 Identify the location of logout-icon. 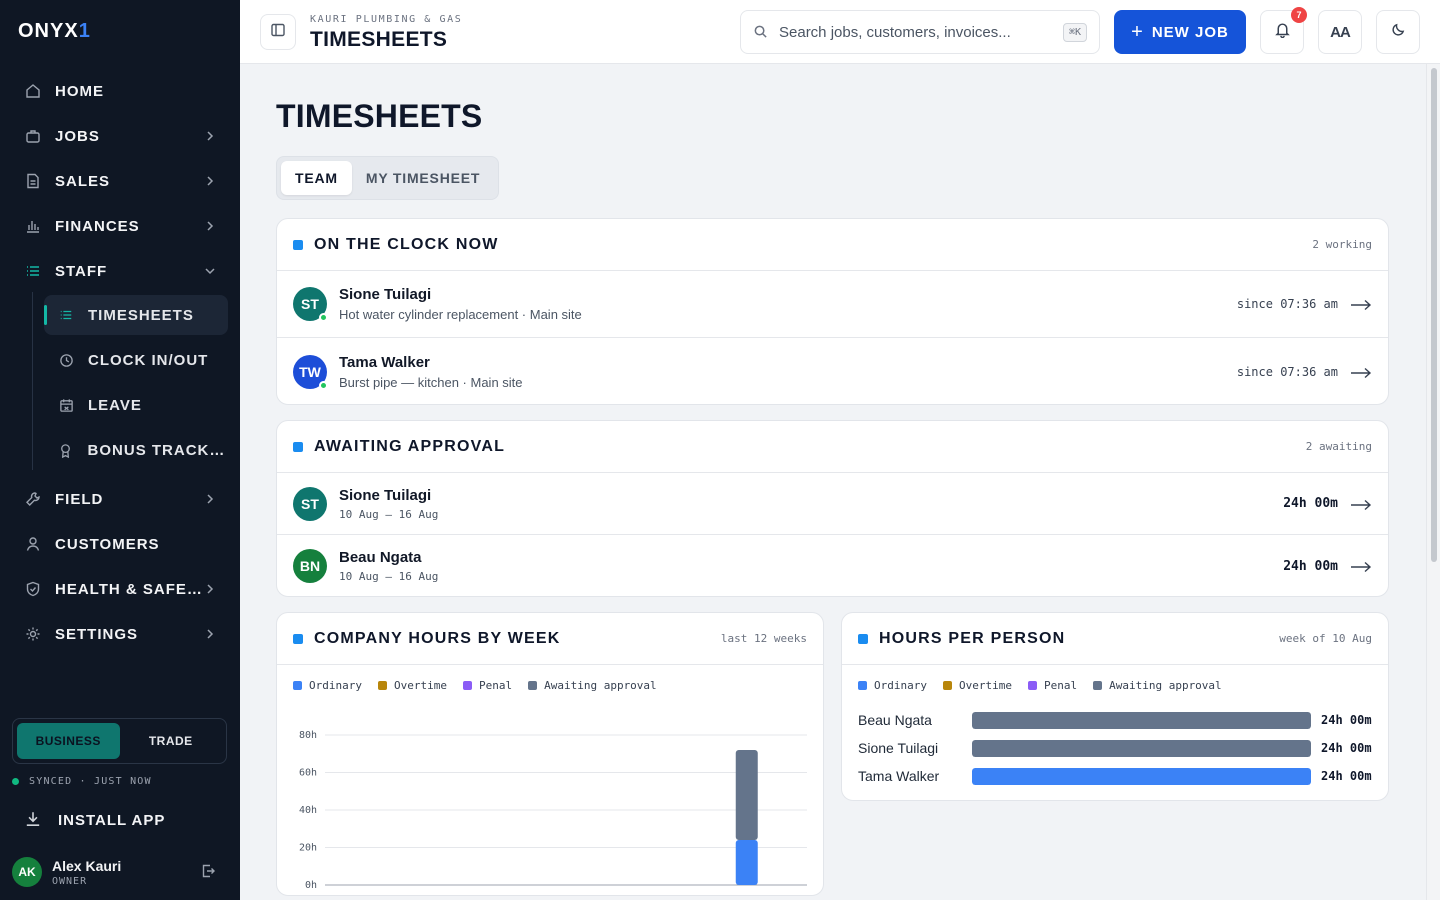
(209, 872).